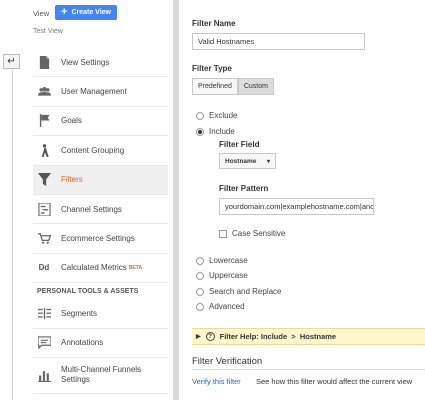 The image size is (425, 400). What do you see at coordinates (100, 314) in the screenshot?
I see `sidebar-item-segments: Segments` at bounding box center [100, 314].